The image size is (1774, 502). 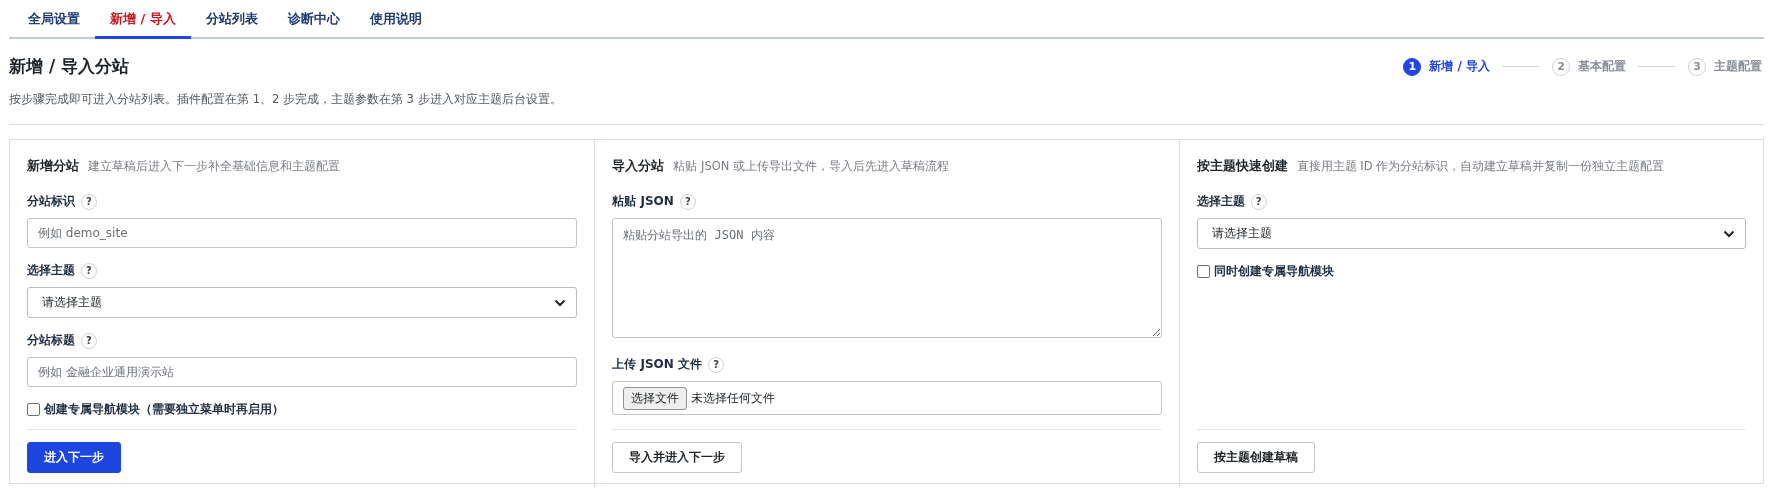 What do you see at coordinates (302, 372) in the screenshot?
I see `text-field: 例如 金融企业通用演示站` at bounding box center [302, 372].